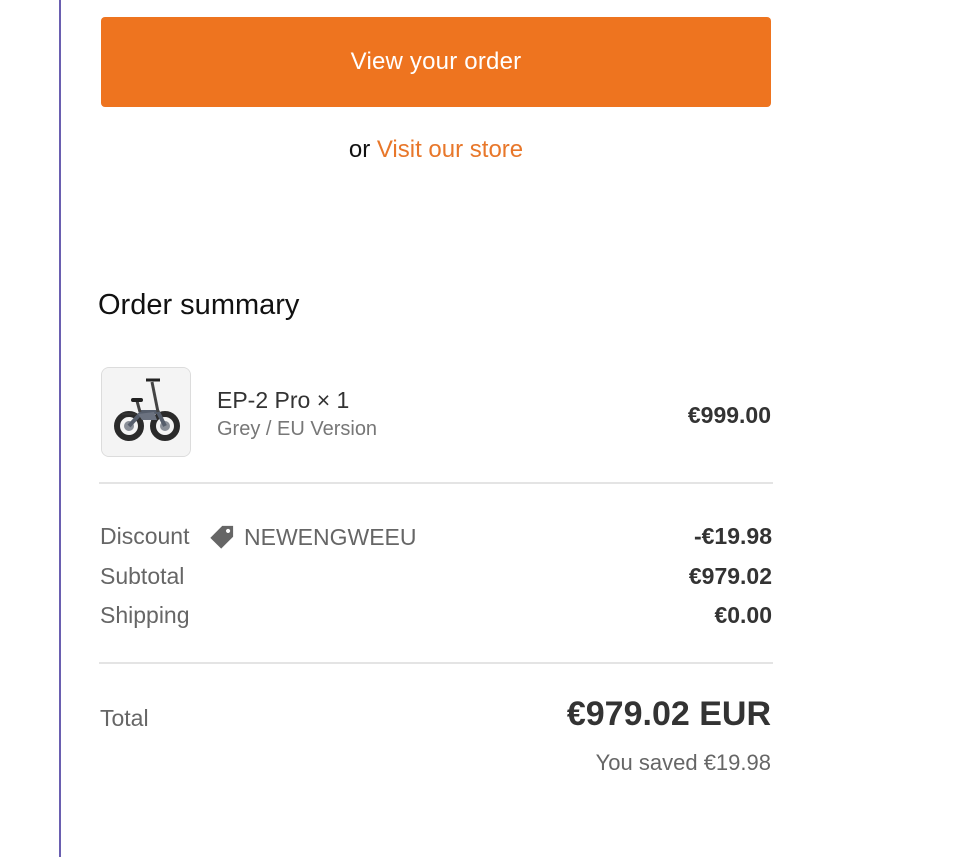 Image resolution: width=960 pixels, height=857 pixels. I want to click on subtotal-value: €979.02, so click(730, 576).